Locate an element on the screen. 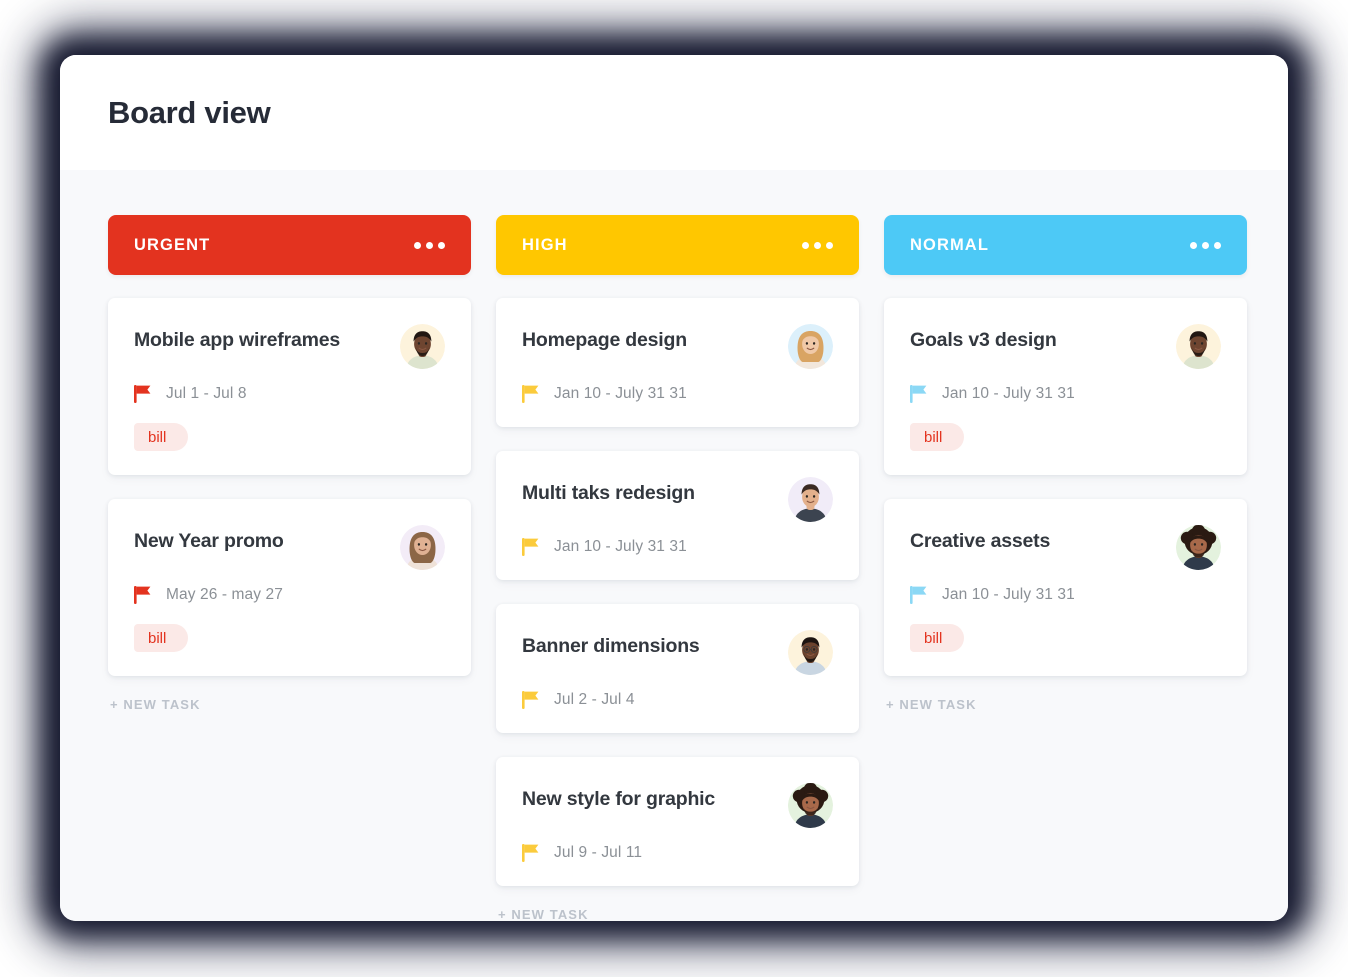 The height and width of the screenshot is (977, 1348). task-card: Homepage design Jan 10 - July 31 31 is located at coordinates (677, 362).